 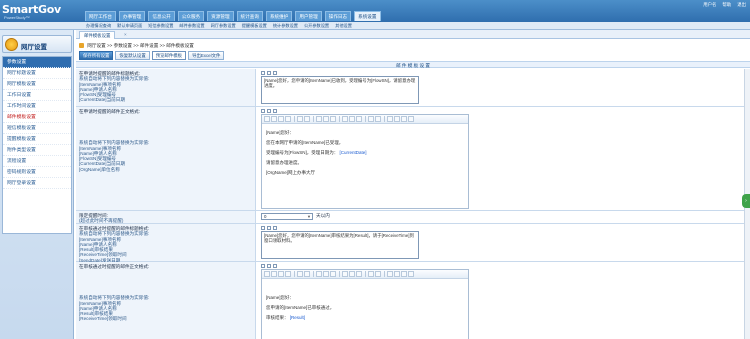 What do you see at coordinates (37, 183) in the screenshot?
I see `sidebar-item-login: 网厅登录设置` at bounding box center [37, 183].